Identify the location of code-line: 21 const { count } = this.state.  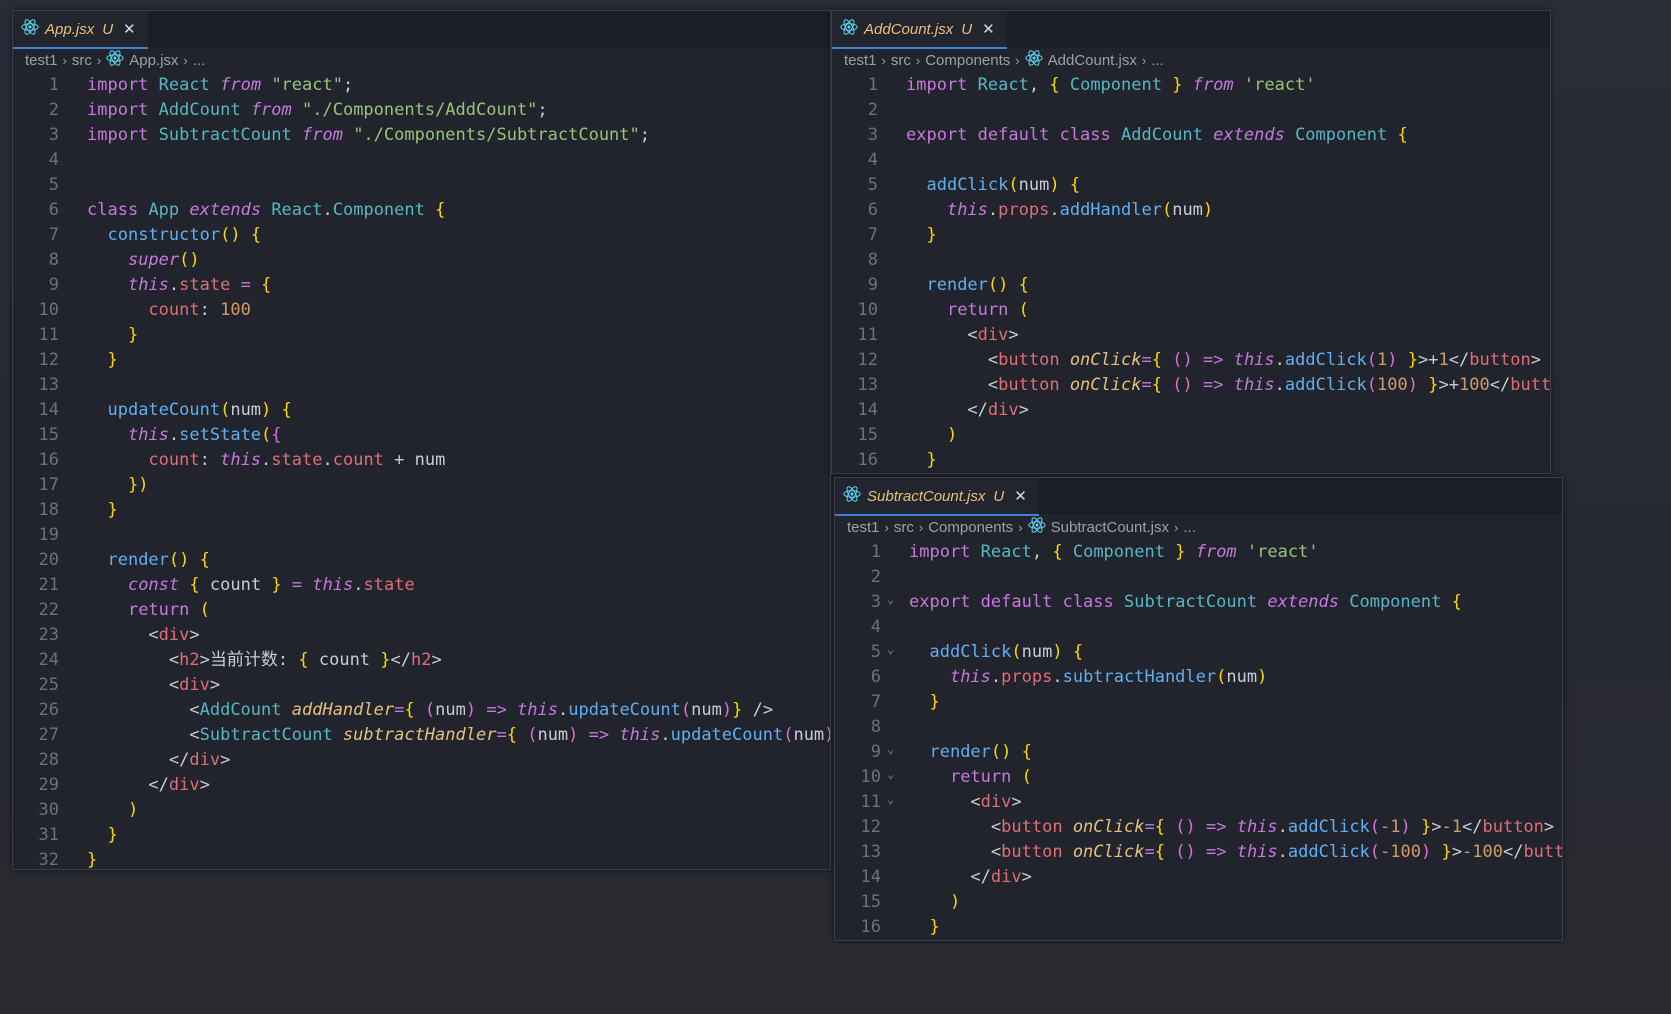
(421, 585).